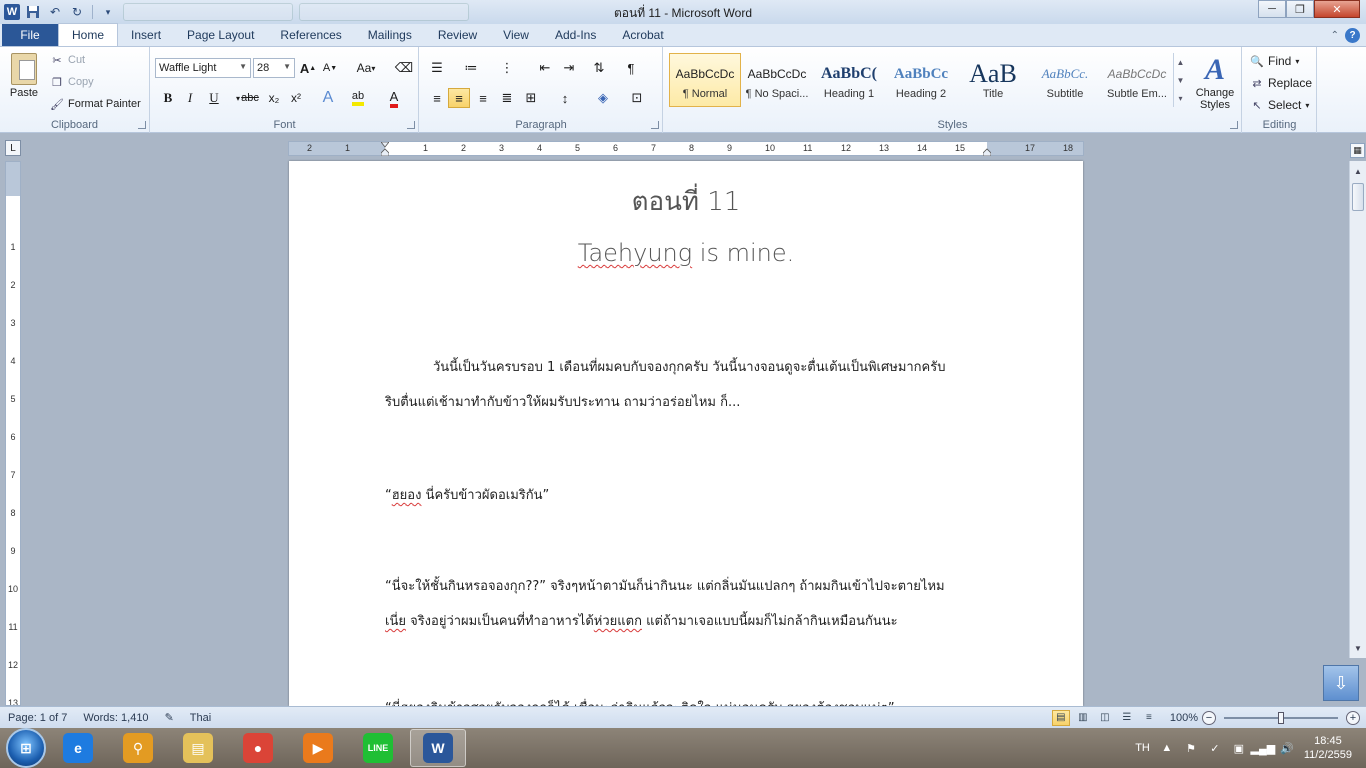 This screenshot has height=768, width=1366. What do you see at coordinates (1341, 683) in the screenshot?
I see `browse-object-icon: ⇩` at bounding box center [1341, 683].